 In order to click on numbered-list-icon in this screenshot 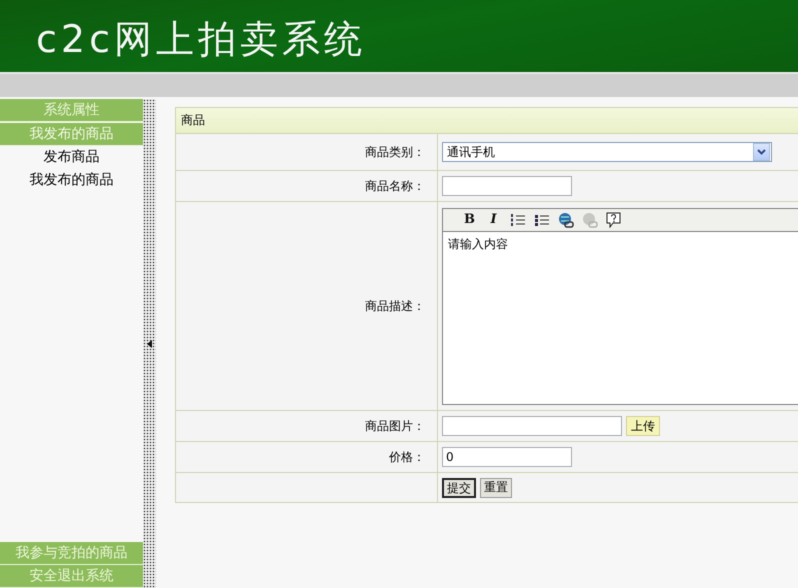, I will do `click(518, 219)`.